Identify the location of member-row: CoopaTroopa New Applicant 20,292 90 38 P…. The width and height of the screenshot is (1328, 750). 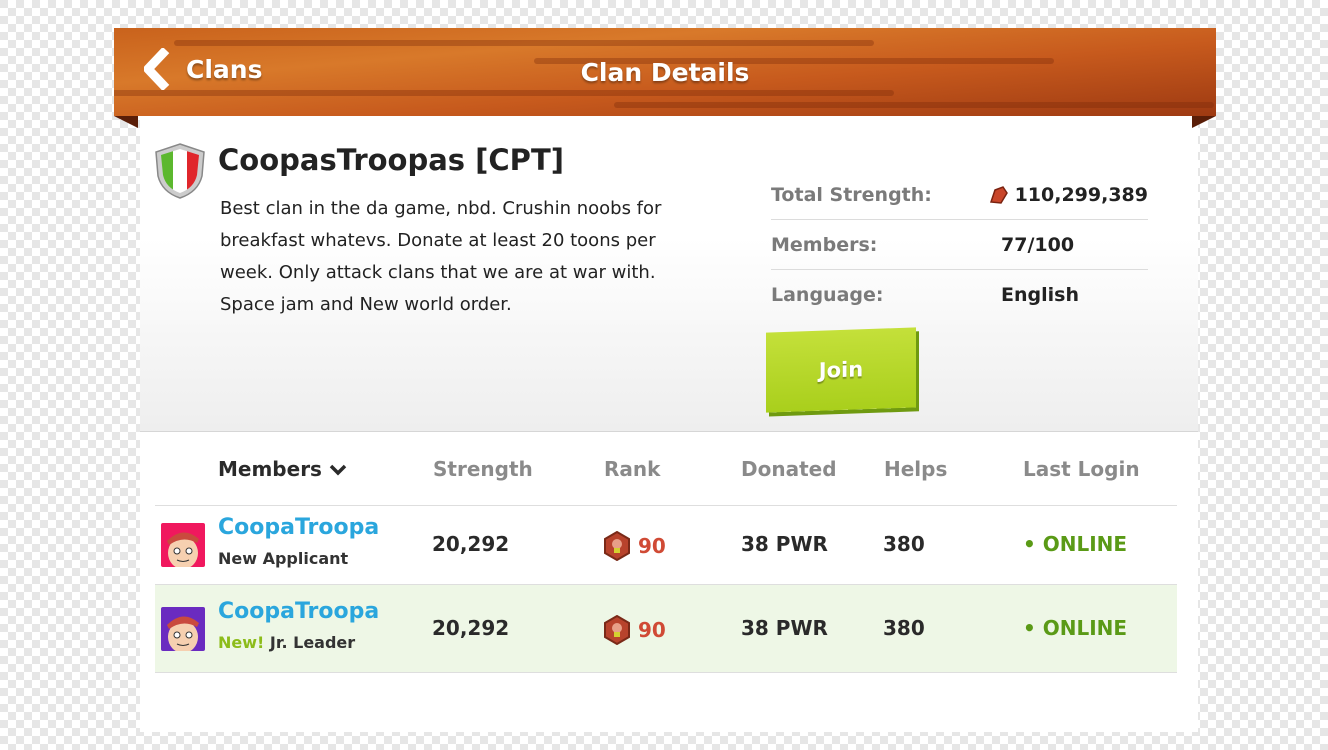
(666, 545).